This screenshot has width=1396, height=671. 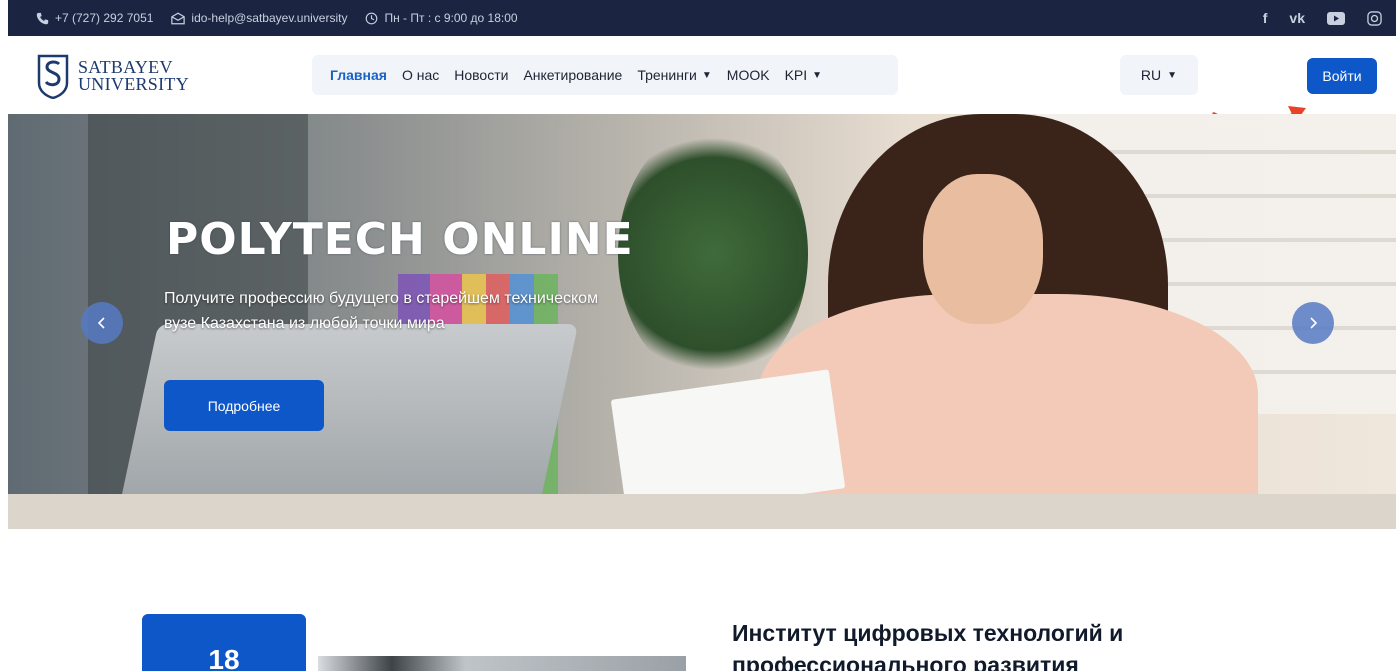 I want to click on nav-item-news: Новости, so click(x=481, y=75).